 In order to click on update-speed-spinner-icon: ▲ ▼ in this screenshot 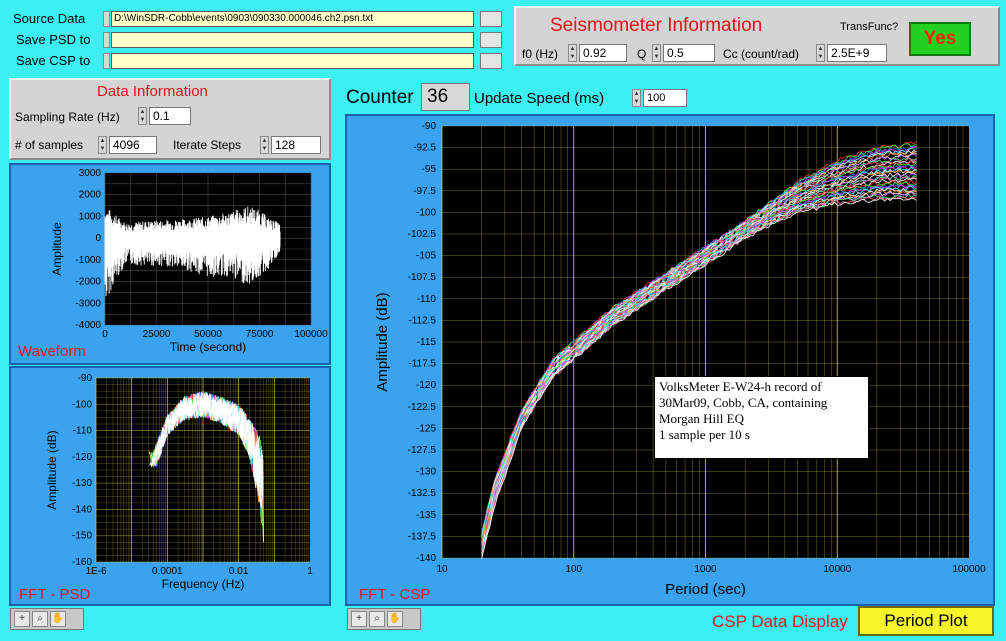, I will do `click(636, 98)`.